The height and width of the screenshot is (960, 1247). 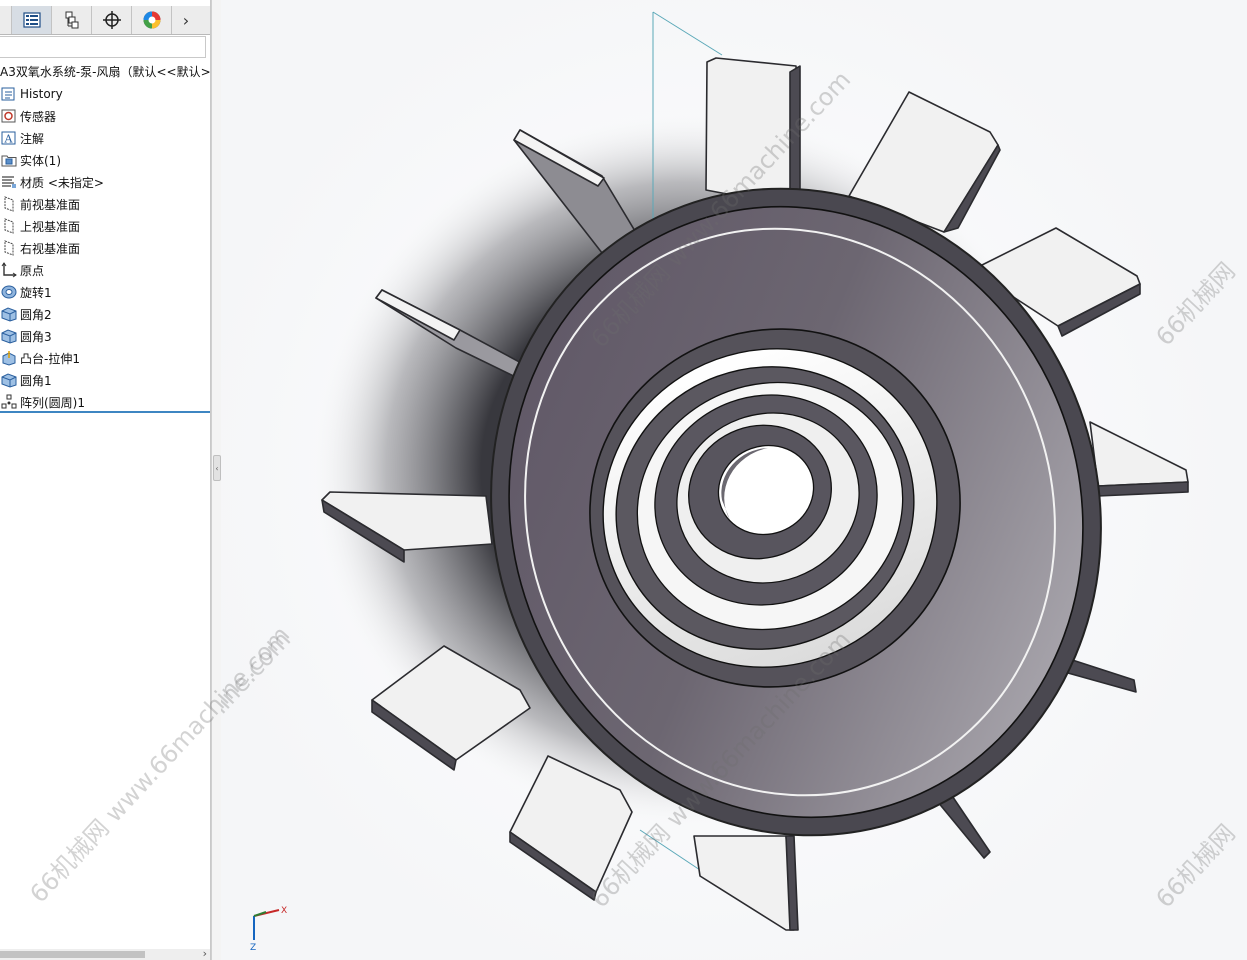 What do you see at coordinates (205, 953) in the screenshot?
I see `scroll-right-icon: ›` at bounding box center [205, 953].